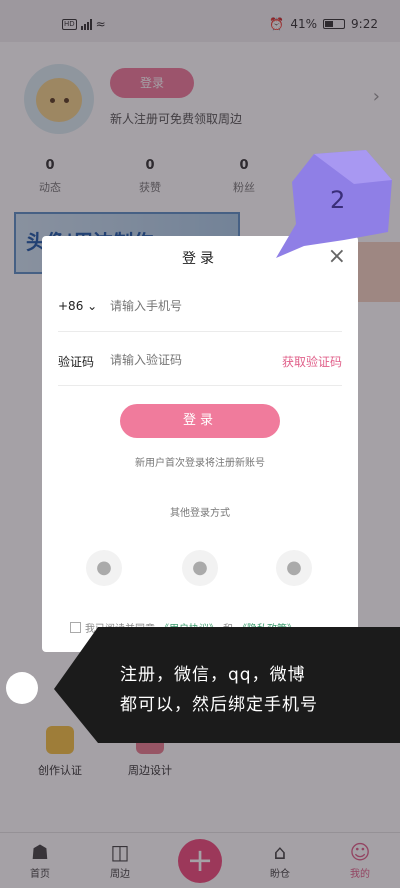  Describe the element at coordinates (71, 306) in the screenshot. I see `country-code: +86` at that location.